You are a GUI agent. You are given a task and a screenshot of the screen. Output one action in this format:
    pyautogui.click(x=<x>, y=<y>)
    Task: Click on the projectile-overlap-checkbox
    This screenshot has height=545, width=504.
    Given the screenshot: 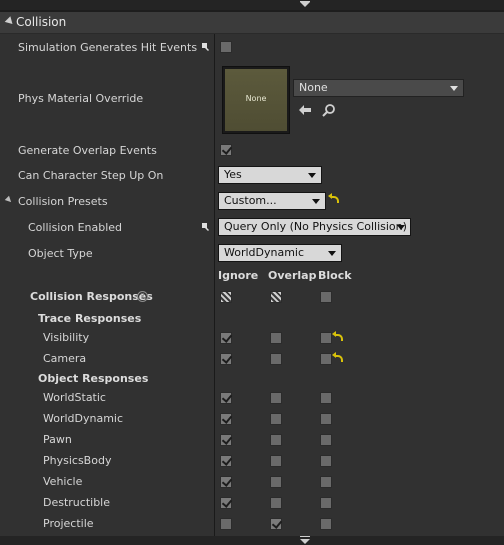 What is the action you would take?
    pyautogui.click(x=276, y=524)
    